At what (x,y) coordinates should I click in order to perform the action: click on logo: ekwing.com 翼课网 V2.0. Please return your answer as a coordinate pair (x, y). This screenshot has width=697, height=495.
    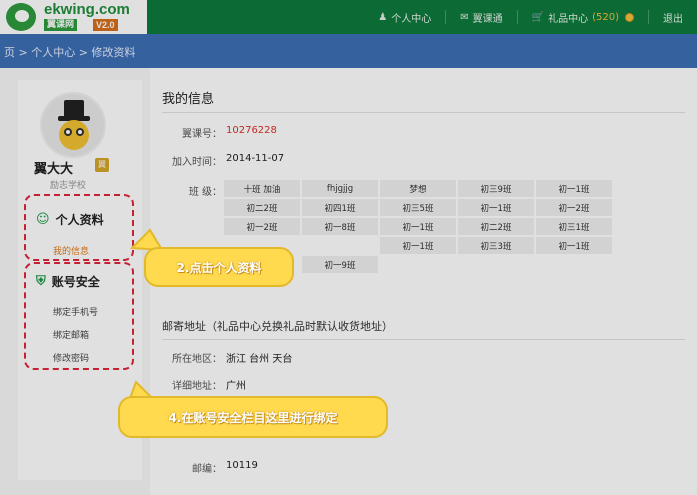
    Looking at the image, I should click on (73, 17).